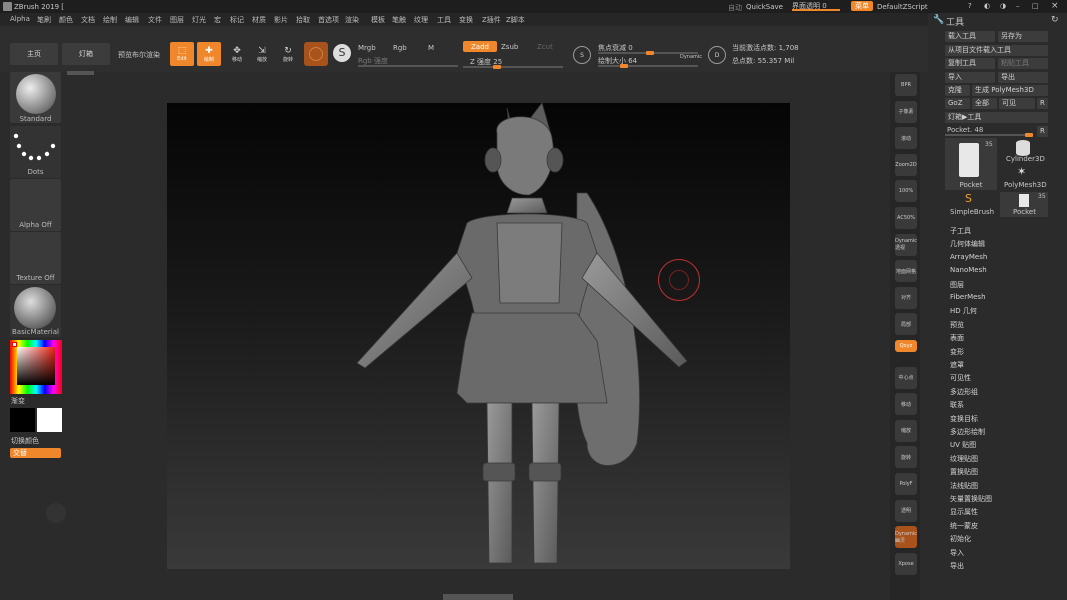 The width and height of the screenshot is (1067, 600). What do you see at coordinates (400, 48) in the screenshot?
I see `rgb-button: Rgb` at bounding box center [400, 48].